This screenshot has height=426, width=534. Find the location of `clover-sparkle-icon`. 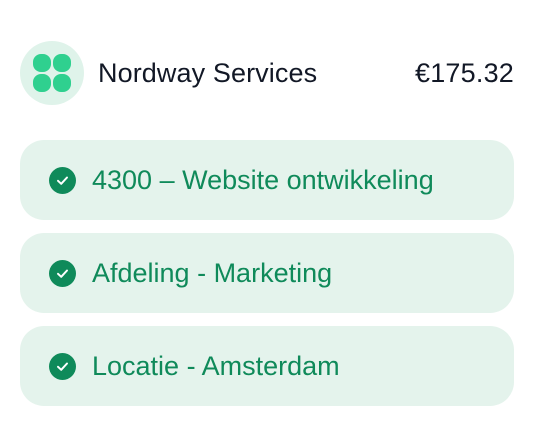

clover-sparkle-icon is located at coordinates (52, 73).